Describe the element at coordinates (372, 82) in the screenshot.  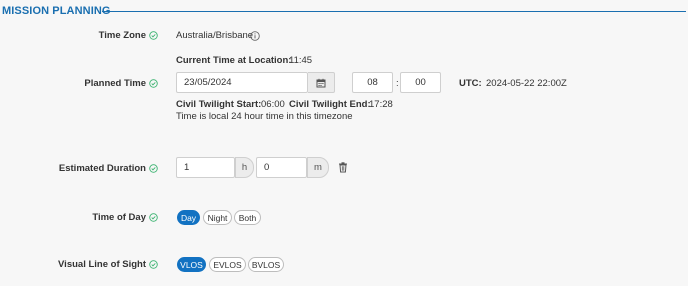
I see `planned-hour-input: 08` at that location.